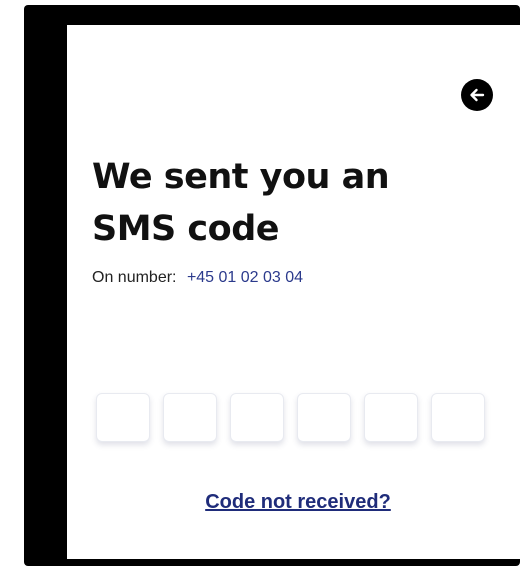 Image resolution: width=520 pixels, height=566 pixels. Describe the element at coordinates (134, 277) in the screenshot. I see `number-label: On number:` at that location.